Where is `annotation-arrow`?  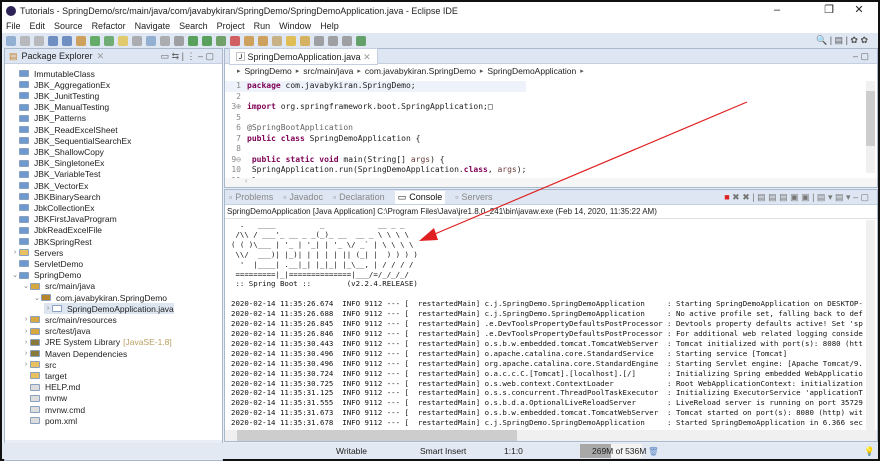
annotation-arrow is located at coordinates (583, 171).